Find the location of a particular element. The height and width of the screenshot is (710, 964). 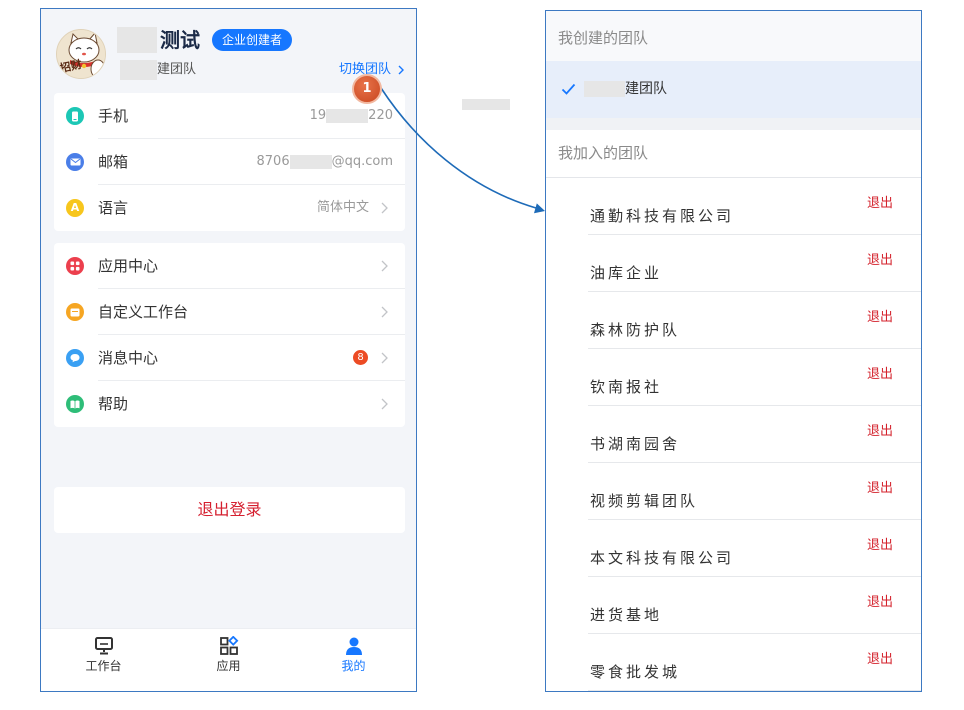

account-info-card: 手机 19 220 邮箱 8706 @qq.com A 语言 简体中文 is located at coordinates (229, 162).